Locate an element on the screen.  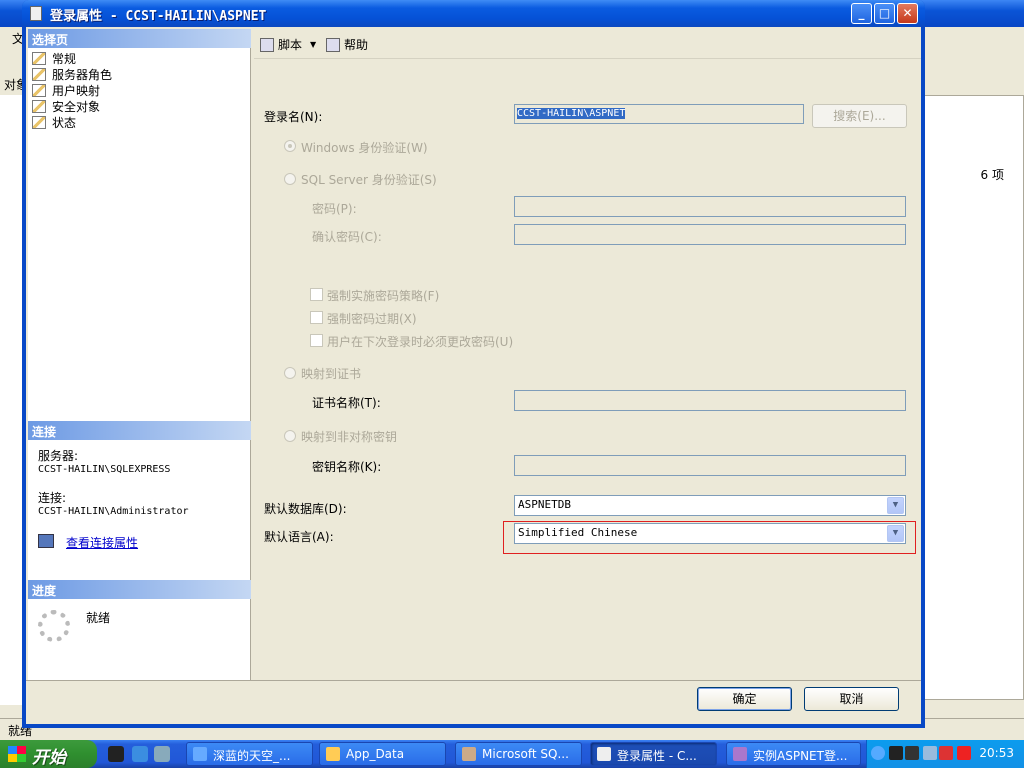
select-page-header: 选择页 is located at coordinates (139, 38).